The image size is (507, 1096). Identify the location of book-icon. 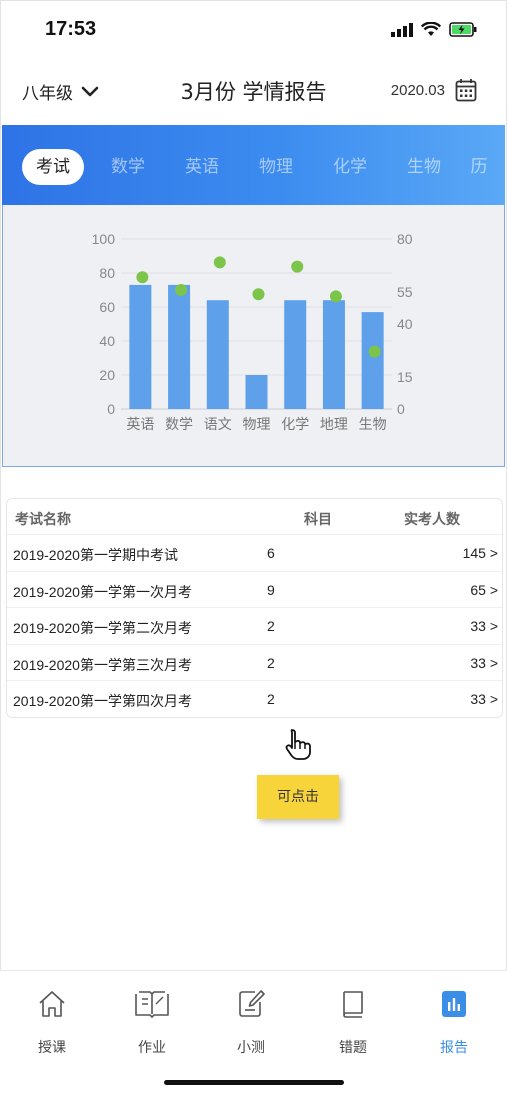
(353, 1004).